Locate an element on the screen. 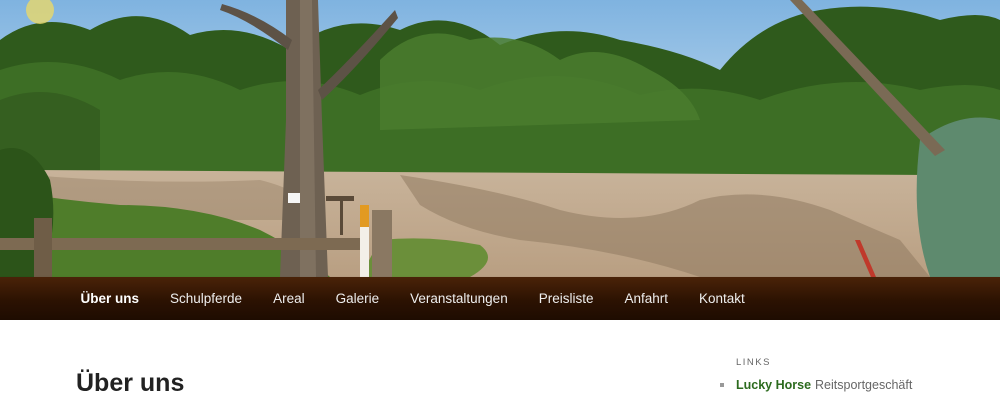 The height and width of the screenshot is (400, 1000). nav-item-veranstaltungen: Veranstaltungen is located at coordinates (459, 298).